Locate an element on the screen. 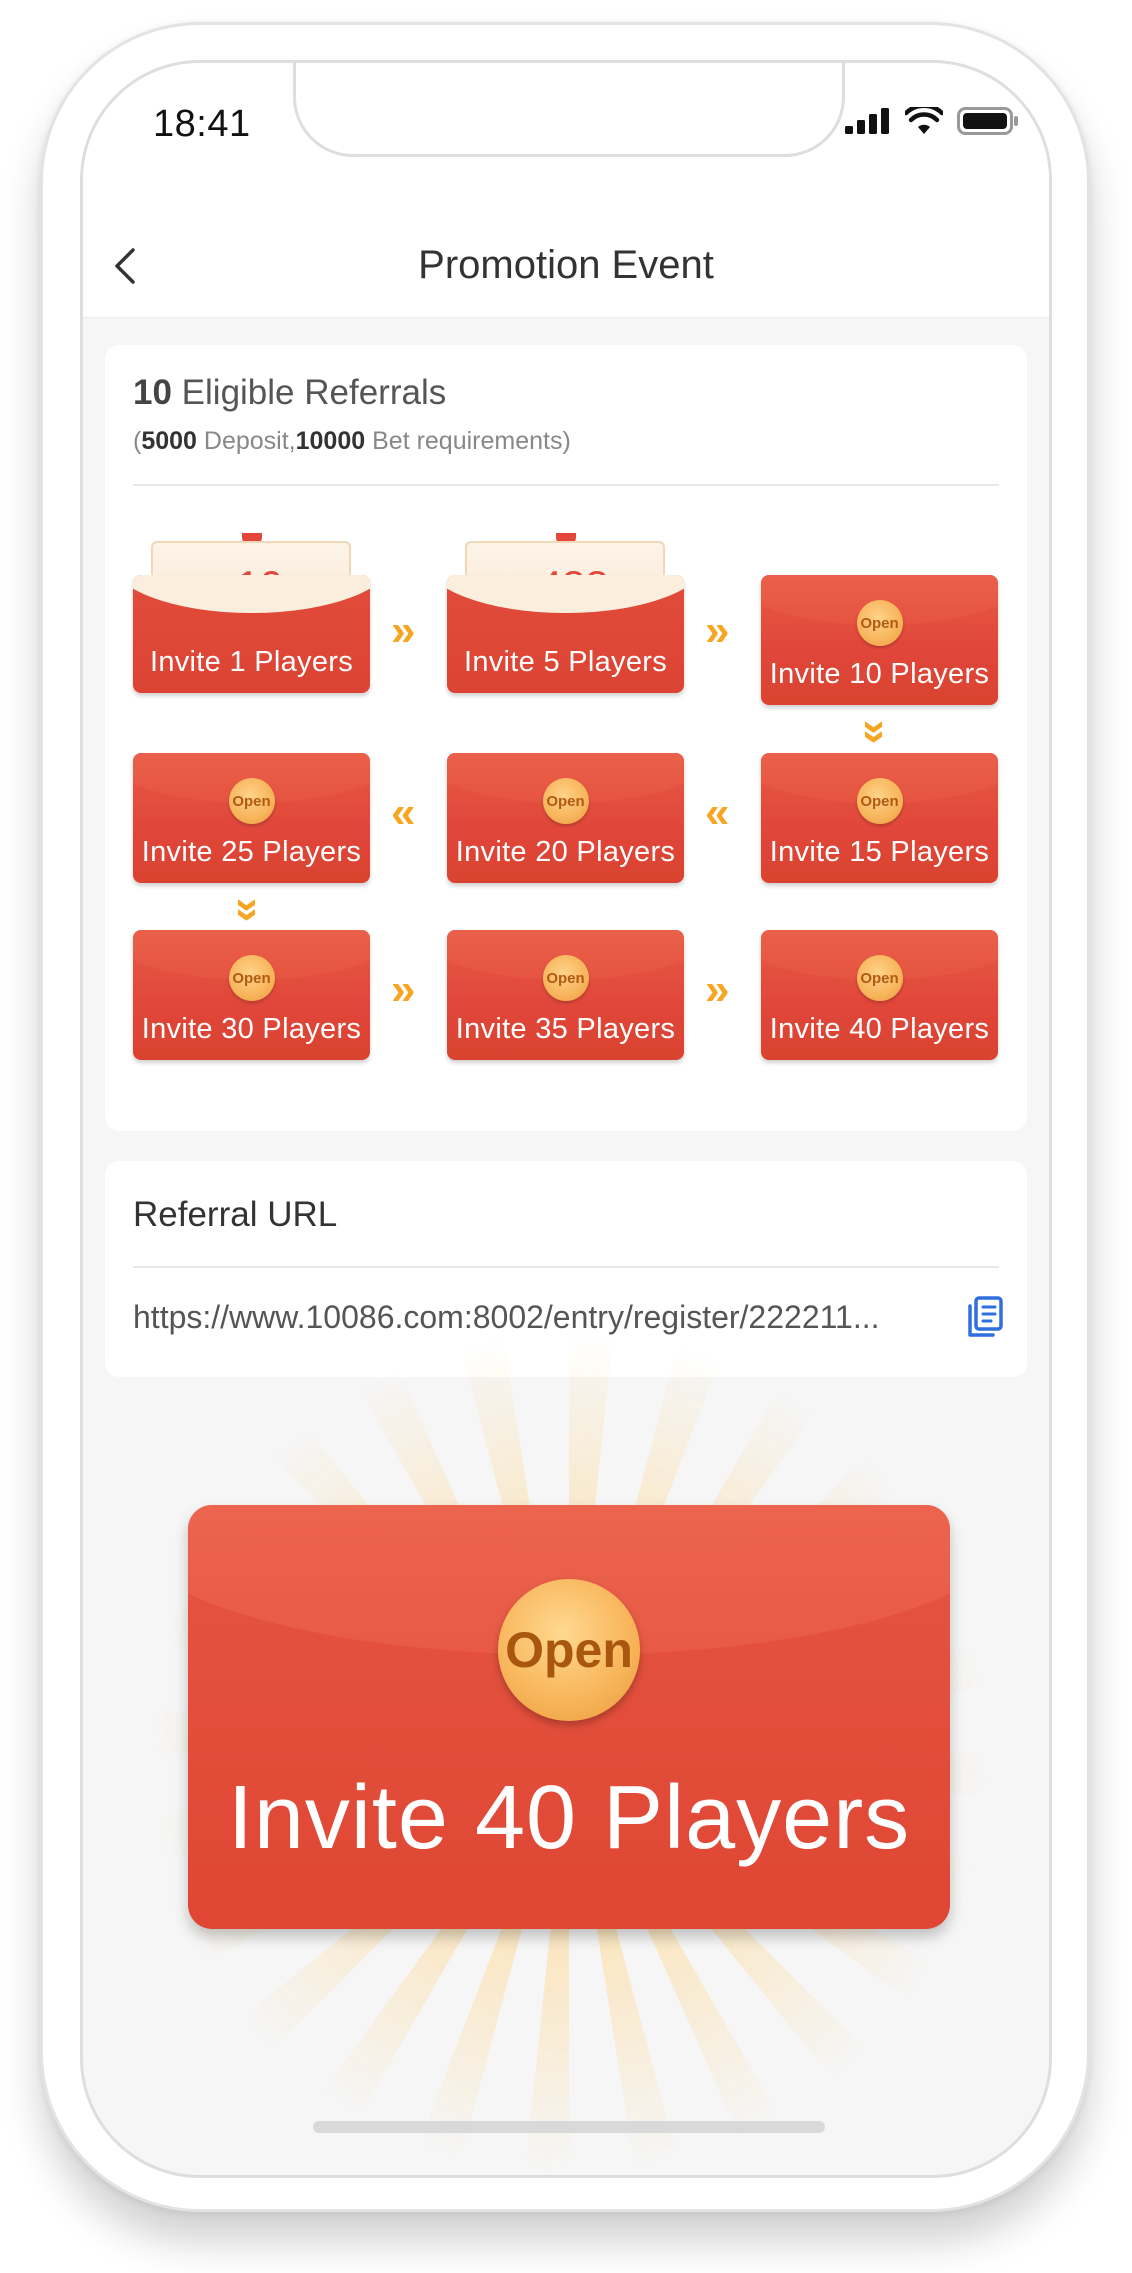 Image resolution: width=1132 pixels, height=2273 pixels. envelope-invite-25: Open Invite 25 Players is located at coordinates (251, 818).